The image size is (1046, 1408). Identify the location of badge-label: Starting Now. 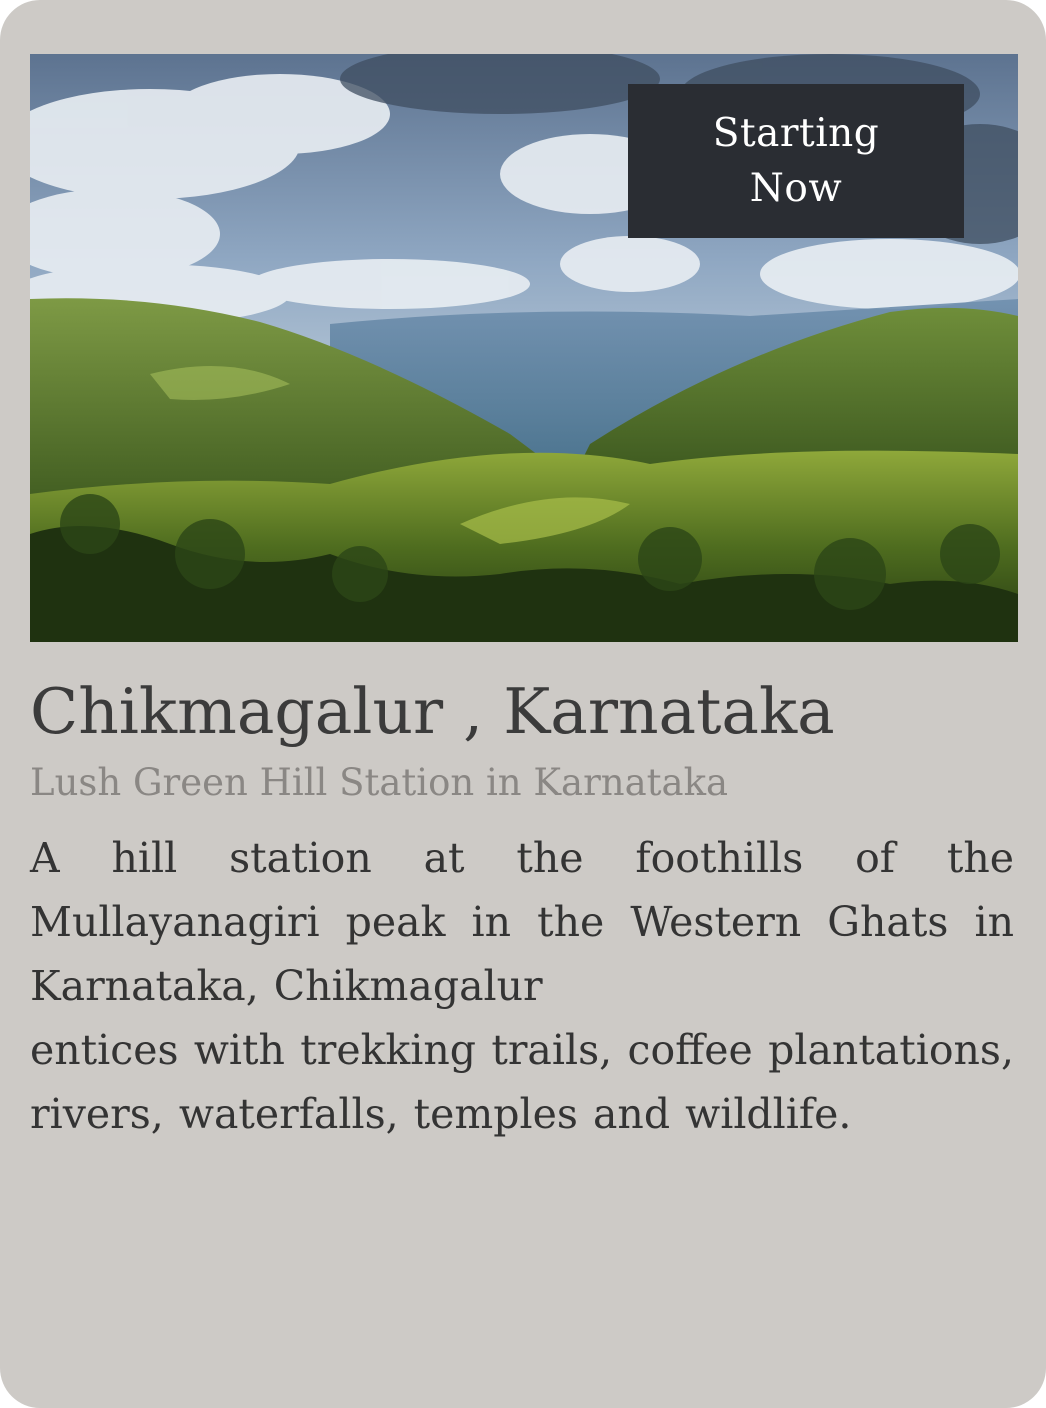
(796, 160).